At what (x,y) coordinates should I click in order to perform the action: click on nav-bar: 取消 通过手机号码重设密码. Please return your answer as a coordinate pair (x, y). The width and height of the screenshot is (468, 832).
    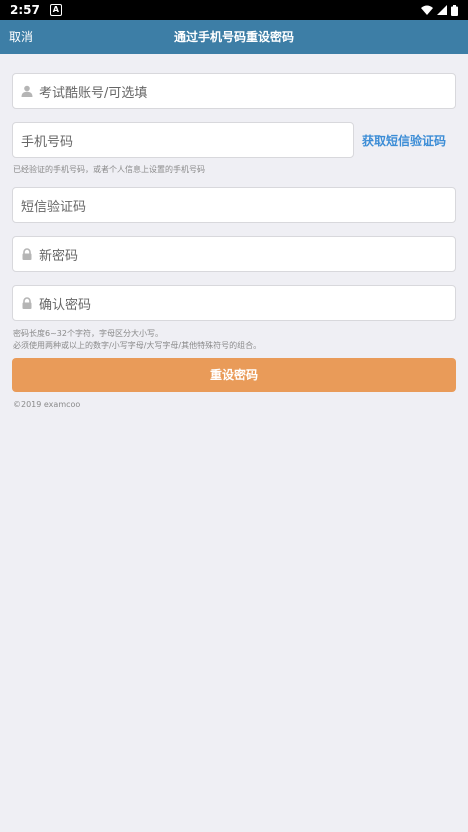
    Looking at the image, I should click on (234, 37).